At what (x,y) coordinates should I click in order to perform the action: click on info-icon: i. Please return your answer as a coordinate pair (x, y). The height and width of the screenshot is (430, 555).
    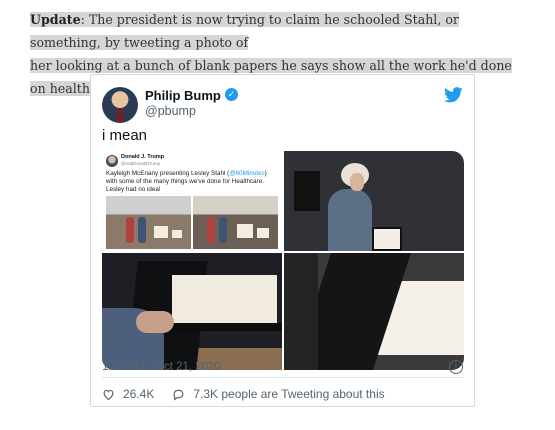
    Looking at the image, I should click on (456, 367).